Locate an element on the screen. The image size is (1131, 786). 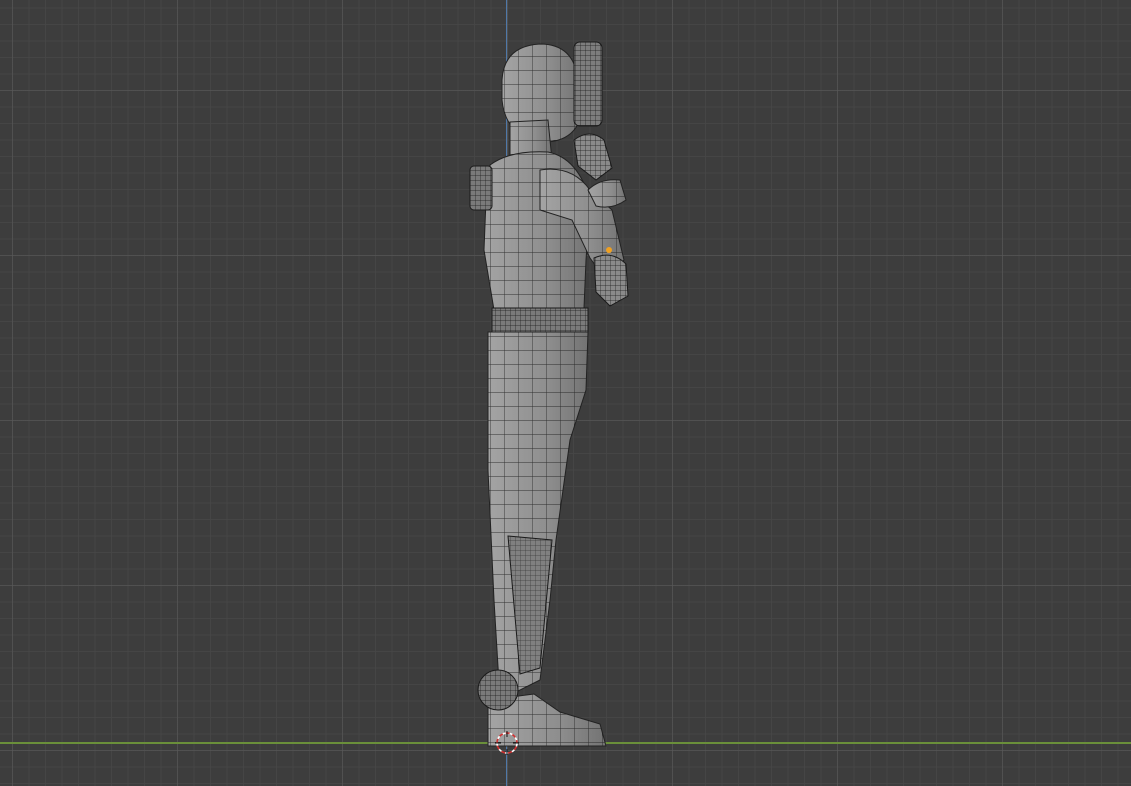
object-origin-dot is located at coordinates (609, 250).